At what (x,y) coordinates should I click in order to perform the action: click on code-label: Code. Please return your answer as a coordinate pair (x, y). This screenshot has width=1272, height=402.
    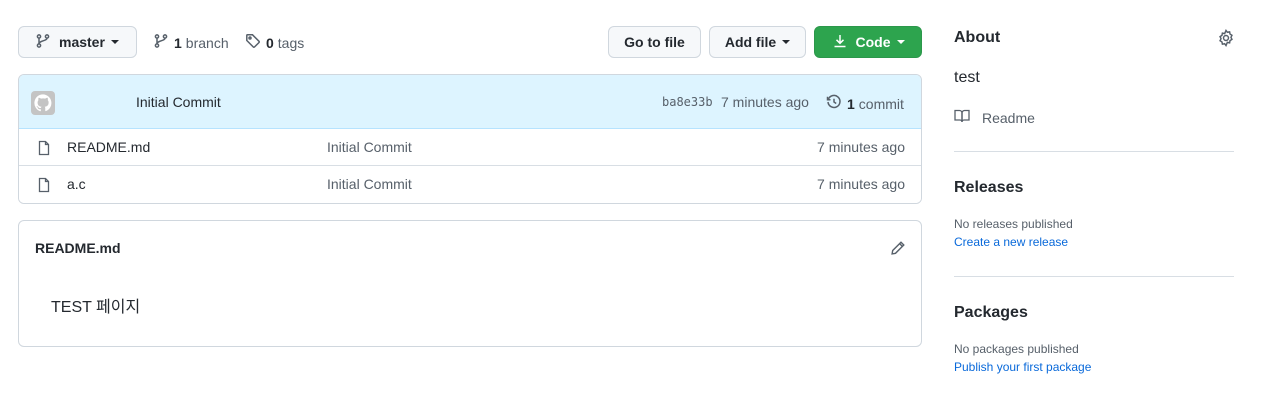
    Looking at the image, I should click on (873, 42).